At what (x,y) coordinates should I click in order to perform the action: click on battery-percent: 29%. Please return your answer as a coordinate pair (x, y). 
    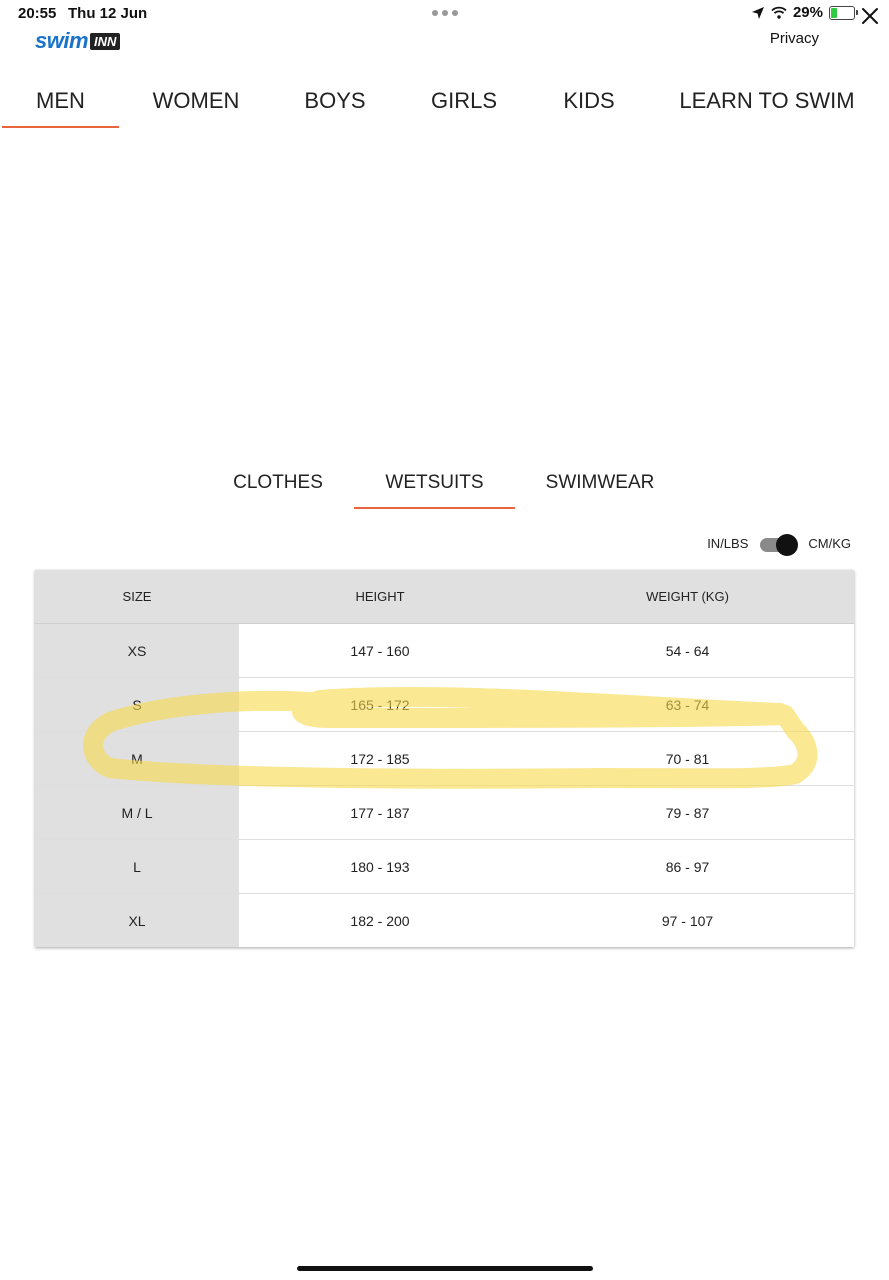
    Looking at the image, I should click on (807, 12).